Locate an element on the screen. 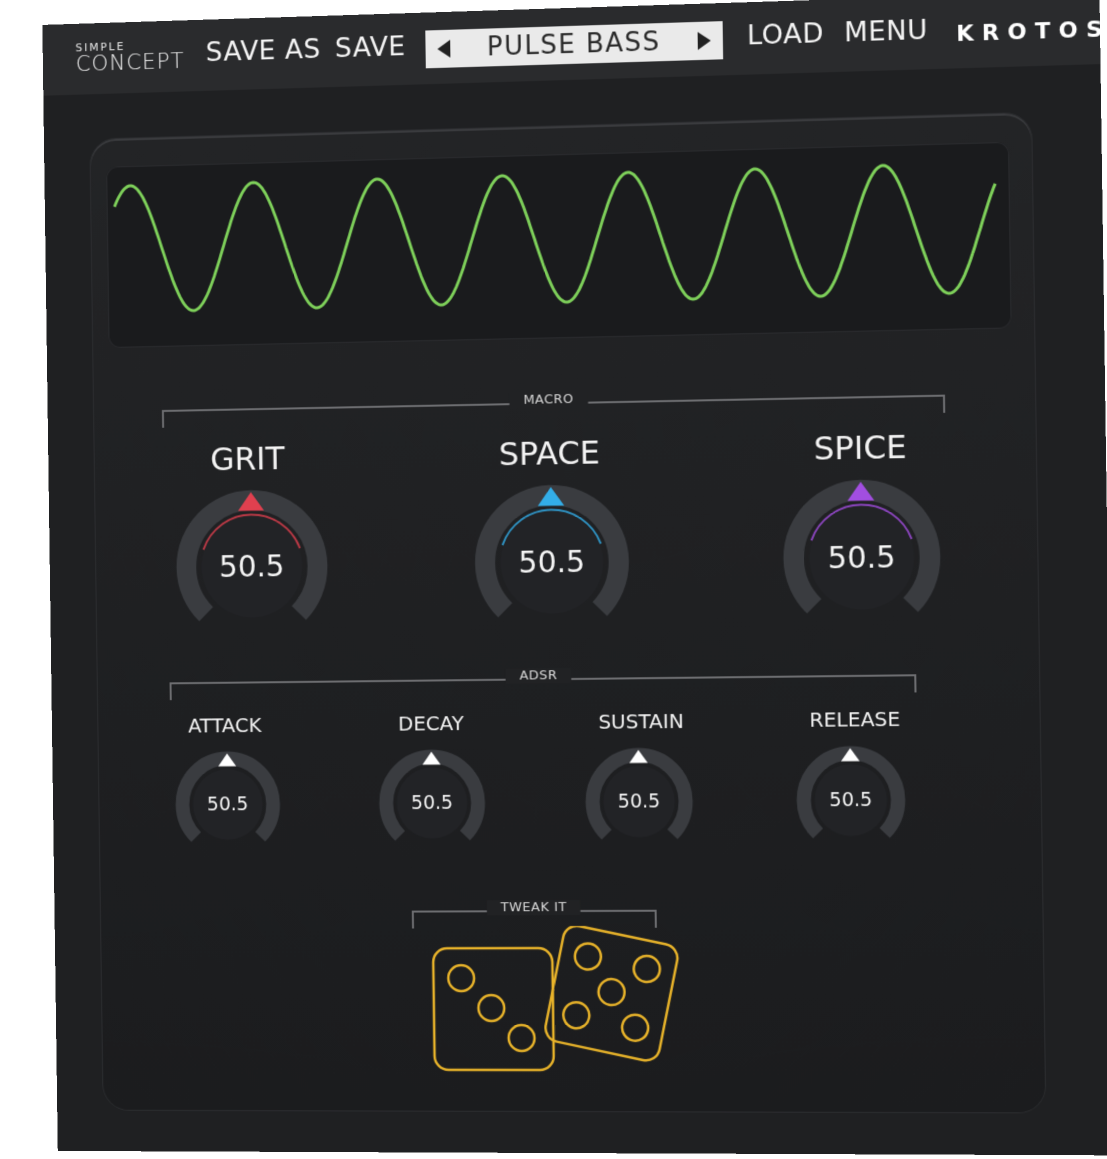 The height and width of the screenshot is (1159, 1107). decay-label: DECAY is located at coordinates (431, 723).